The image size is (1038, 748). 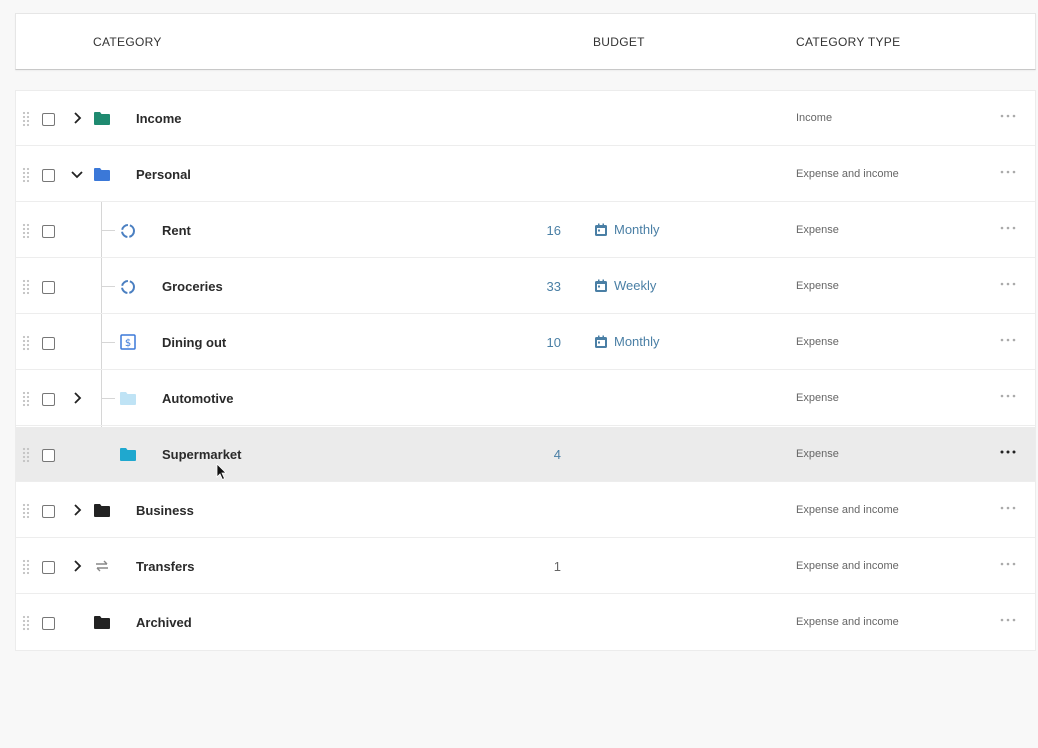 What do you see at coordinates (525, 230) in the screenshot?
I see `table-row: Rent 16 Monthly Expense` at bounding box center [525, 230].